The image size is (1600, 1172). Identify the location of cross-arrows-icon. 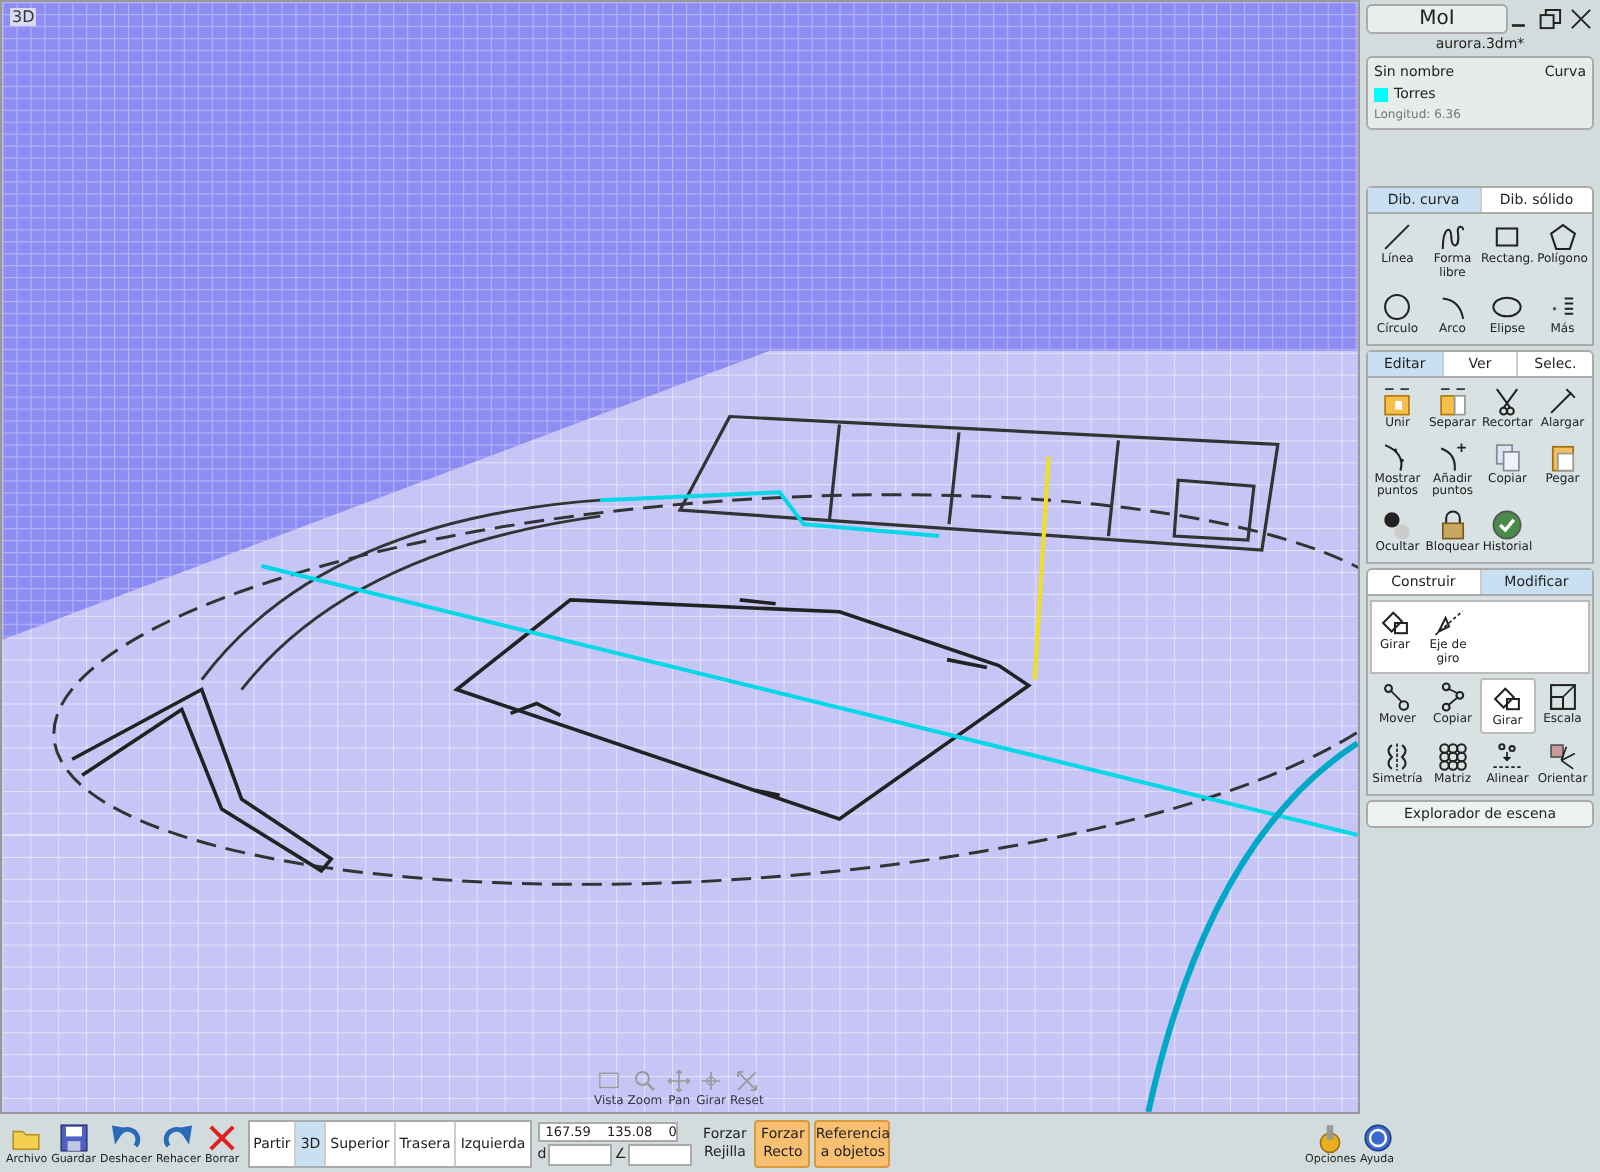
(679, 1081).